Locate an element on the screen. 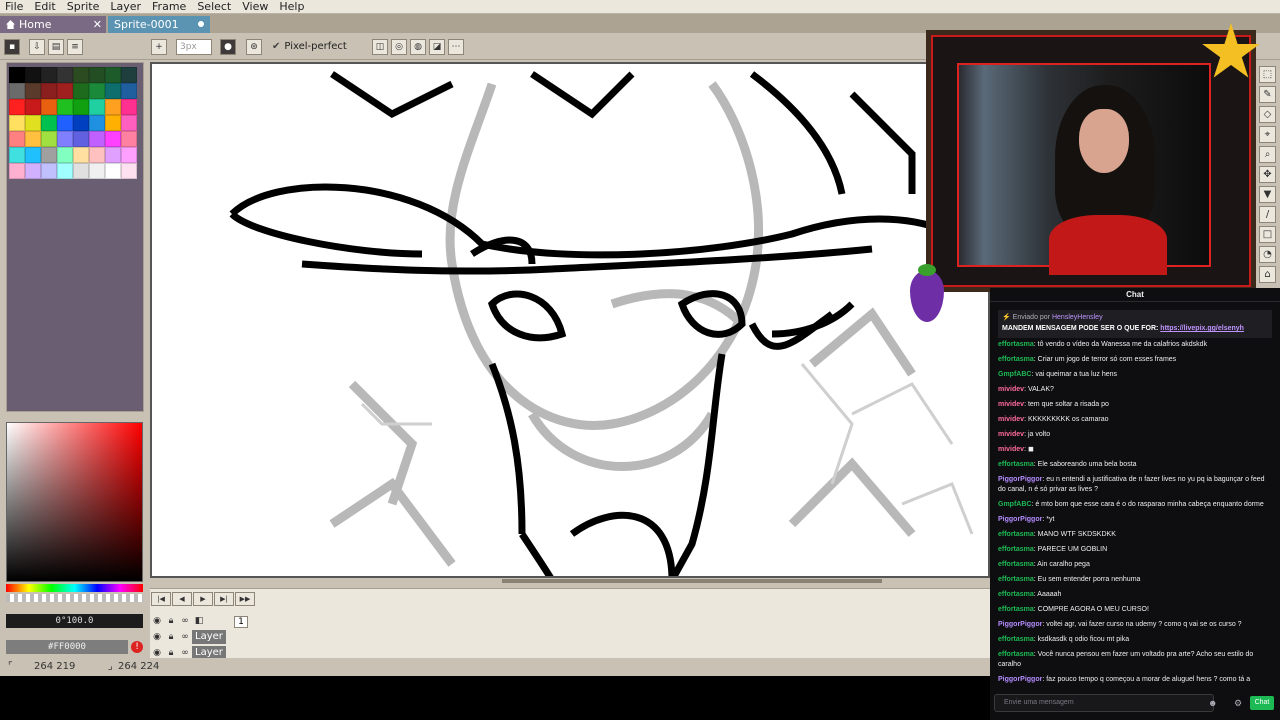  menu-select: Select is located at coordinates (214, 7).